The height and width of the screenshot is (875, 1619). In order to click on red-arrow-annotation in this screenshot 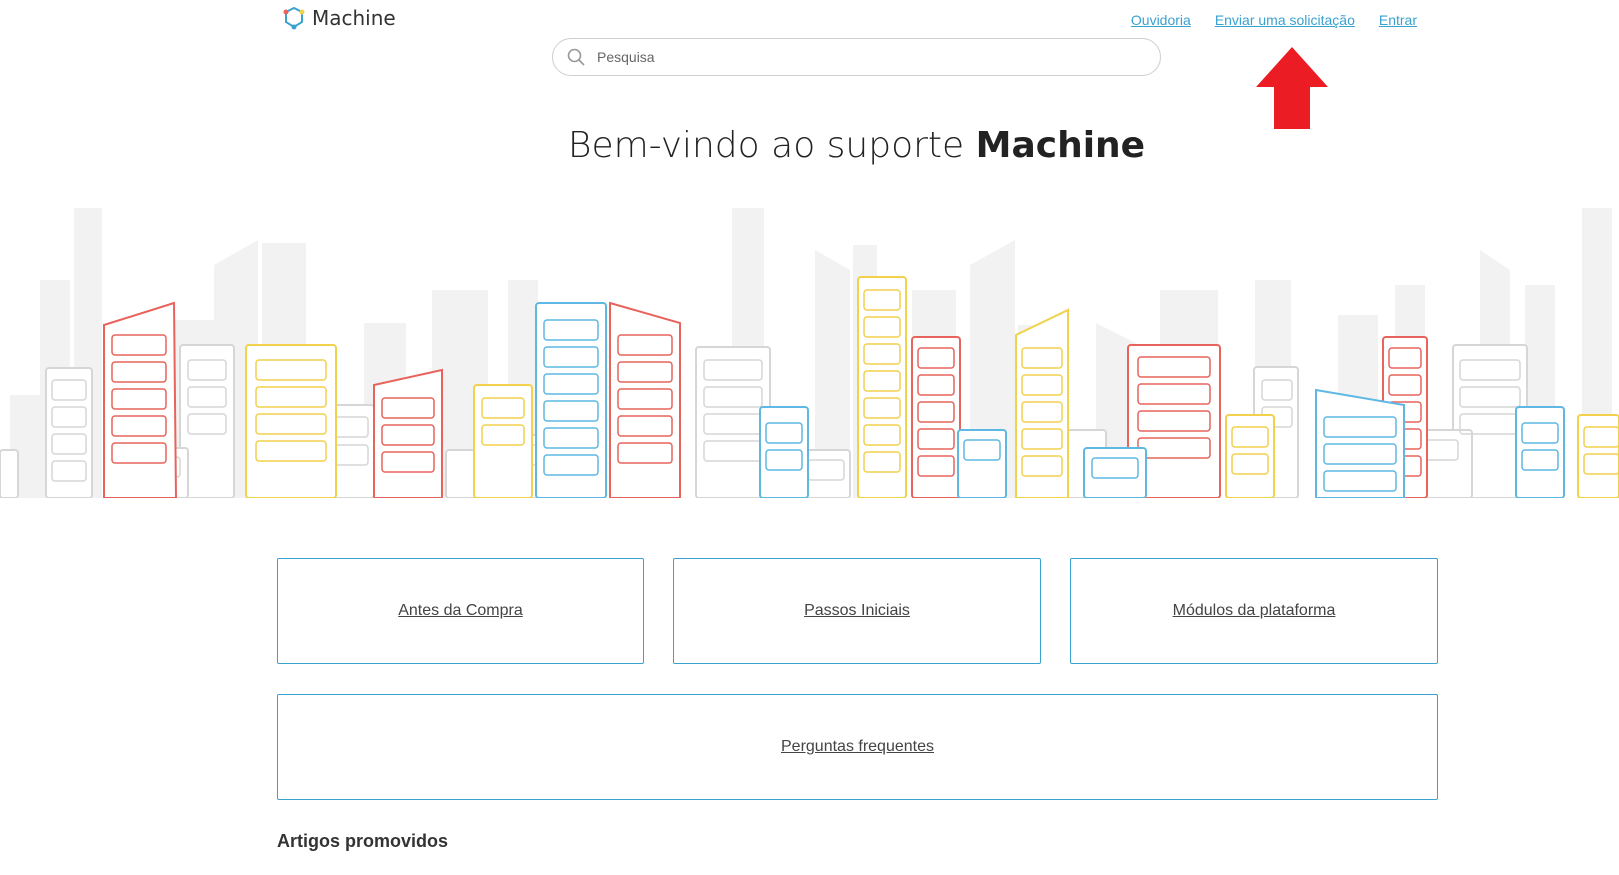, I will do `click(1292, 88)`.